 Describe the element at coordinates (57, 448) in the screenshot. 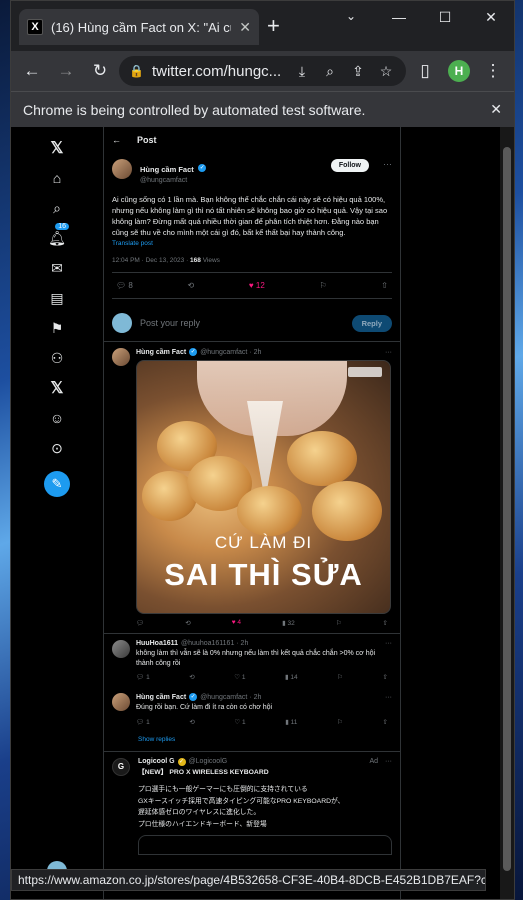

I see `more-icon: ⊙` at that location.